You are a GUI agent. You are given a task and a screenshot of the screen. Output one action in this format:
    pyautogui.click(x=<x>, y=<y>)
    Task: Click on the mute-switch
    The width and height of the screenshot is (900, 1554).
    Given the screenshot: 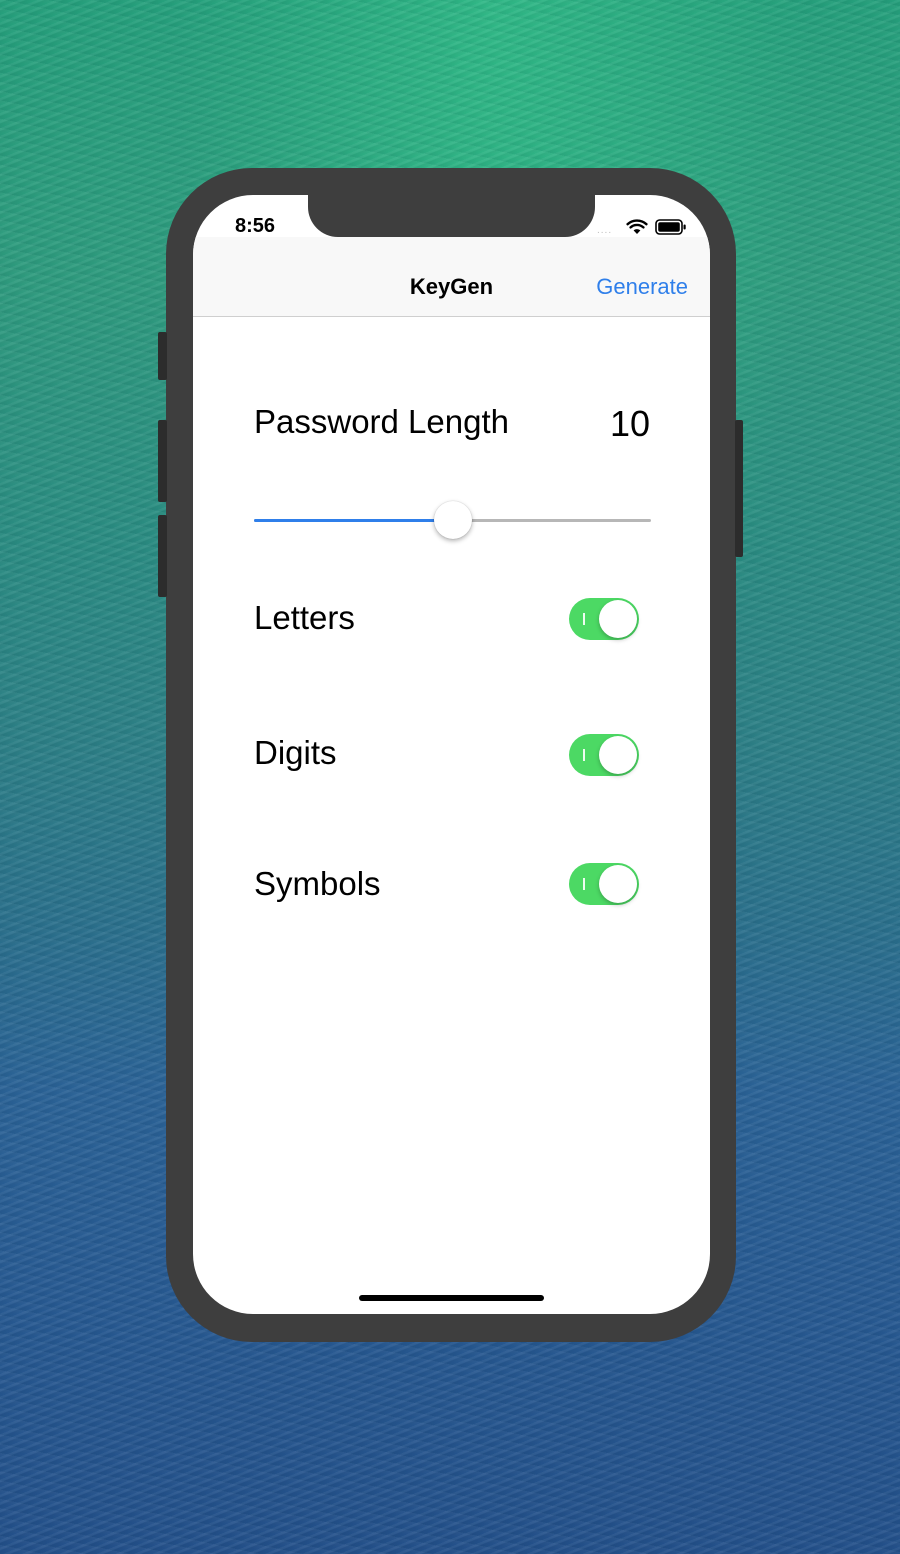 What is the action you would take?
    pyautogui.click(x=162, y=356)
    